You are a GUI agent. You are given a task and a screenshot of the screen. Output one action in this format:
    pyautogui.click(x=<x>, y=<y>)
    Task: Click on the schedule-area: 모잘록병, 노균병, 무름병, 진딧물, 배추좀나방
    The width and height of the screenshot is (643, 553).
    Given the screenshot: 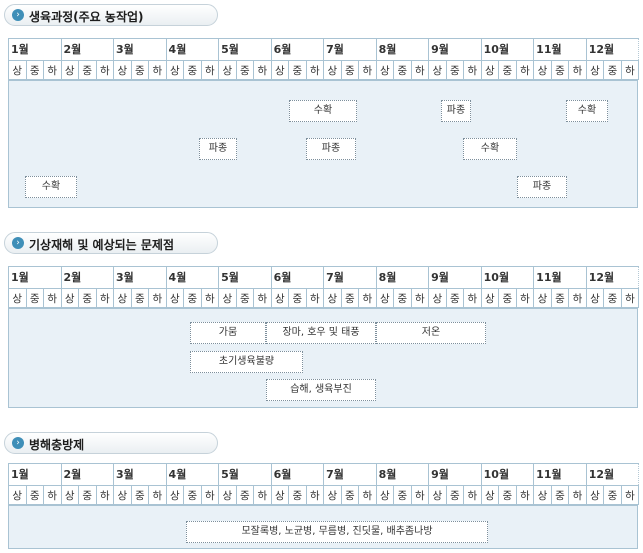 What is the action you would take?
    pyautogui.click(x=323, y=527)
    